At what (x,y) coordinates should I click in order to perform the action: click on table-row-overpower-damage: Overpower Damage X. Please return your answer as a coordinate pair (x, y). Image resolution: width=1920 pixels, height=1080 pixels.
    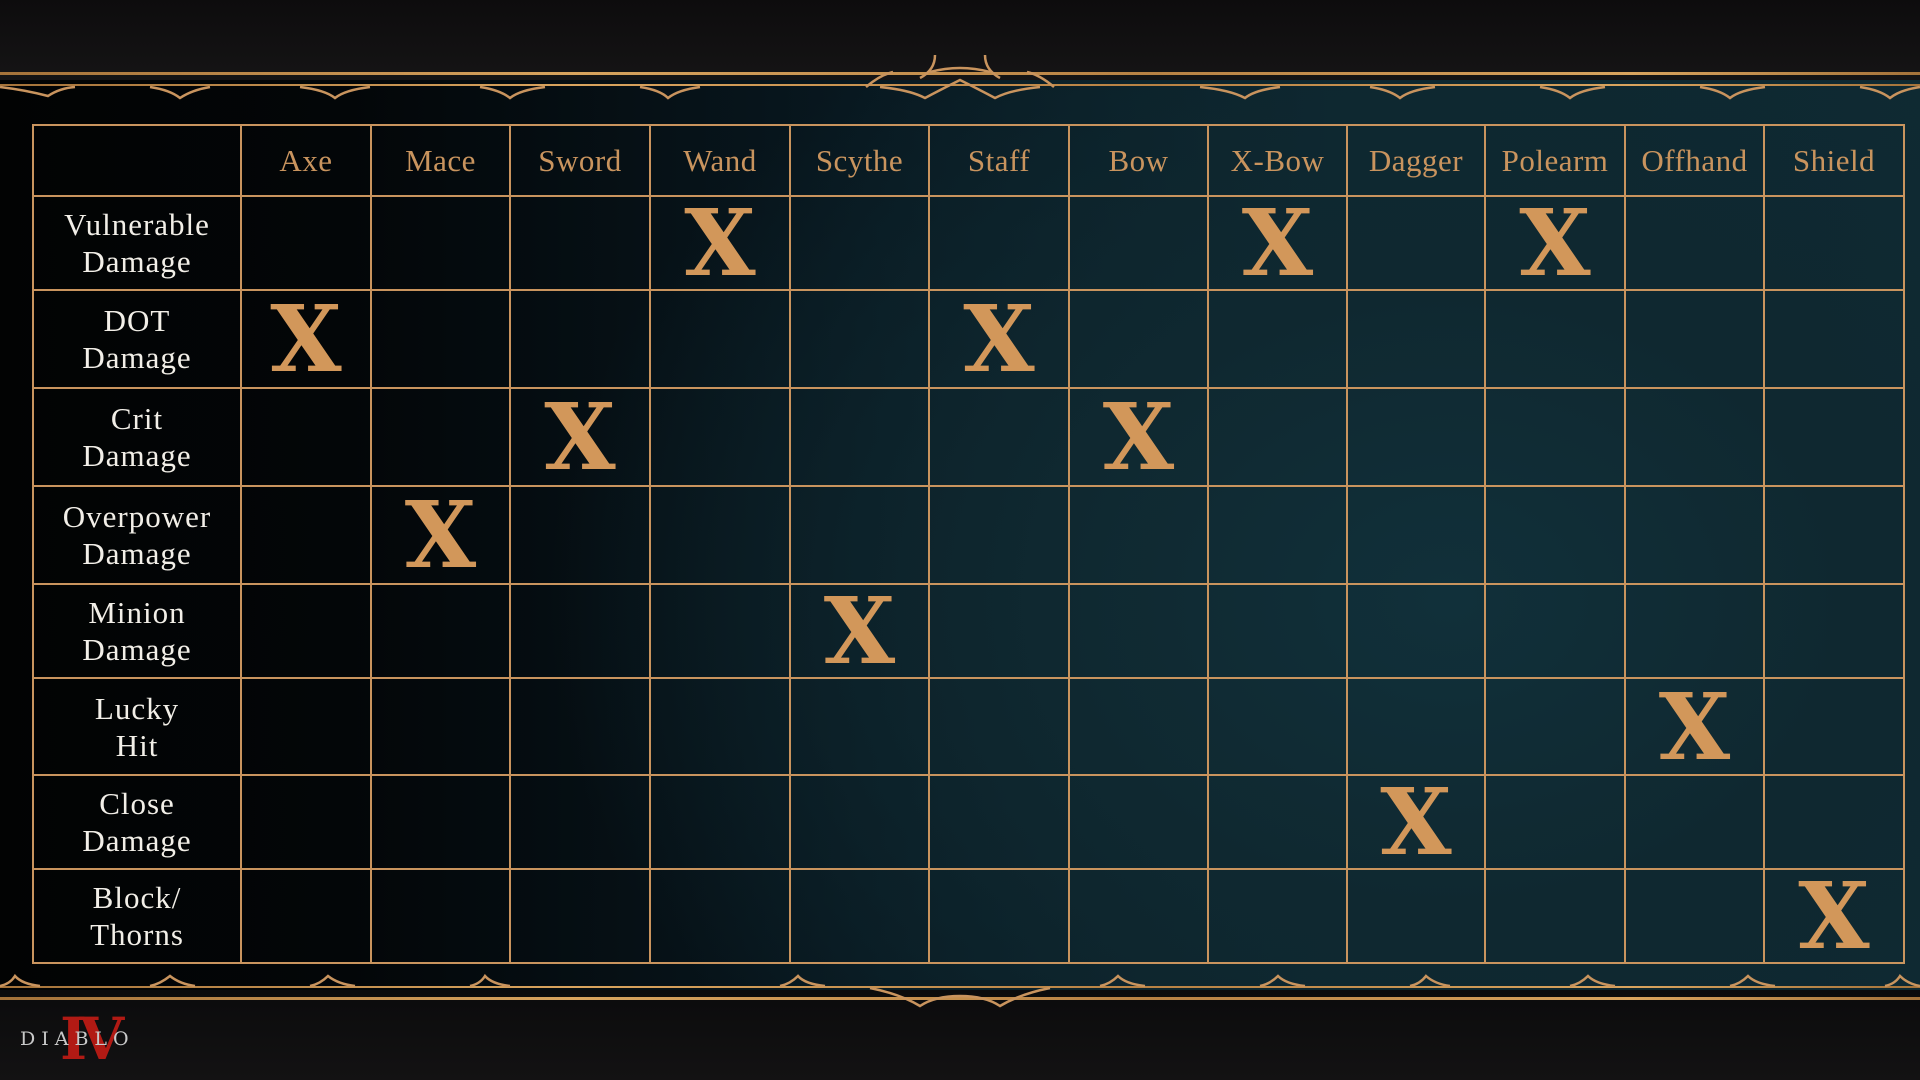
    Looking at the image, I should click on (968, 535).